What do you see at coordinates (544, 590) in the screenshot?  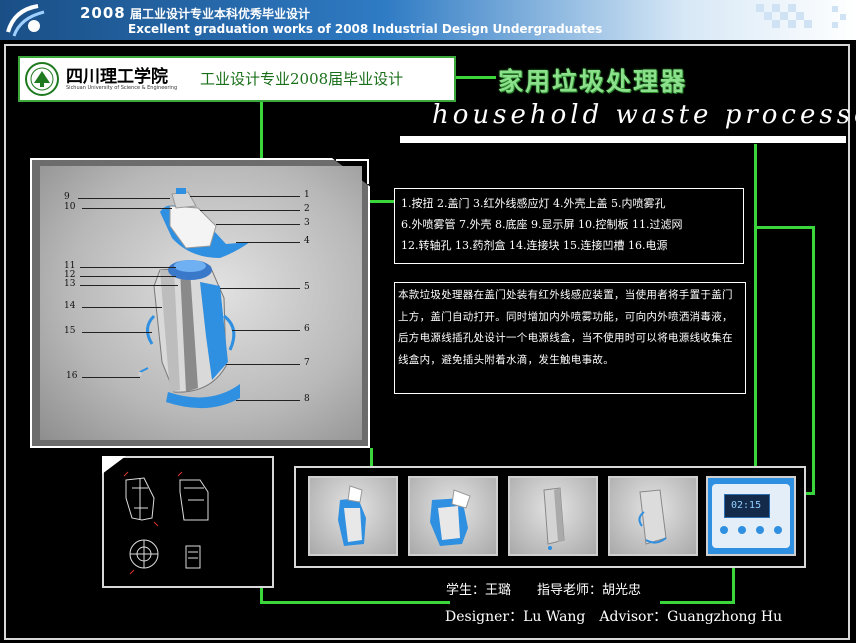 I see `student-credit: 学生：王璐 指导老师：胡光忠` at bounding box center [544, 590].